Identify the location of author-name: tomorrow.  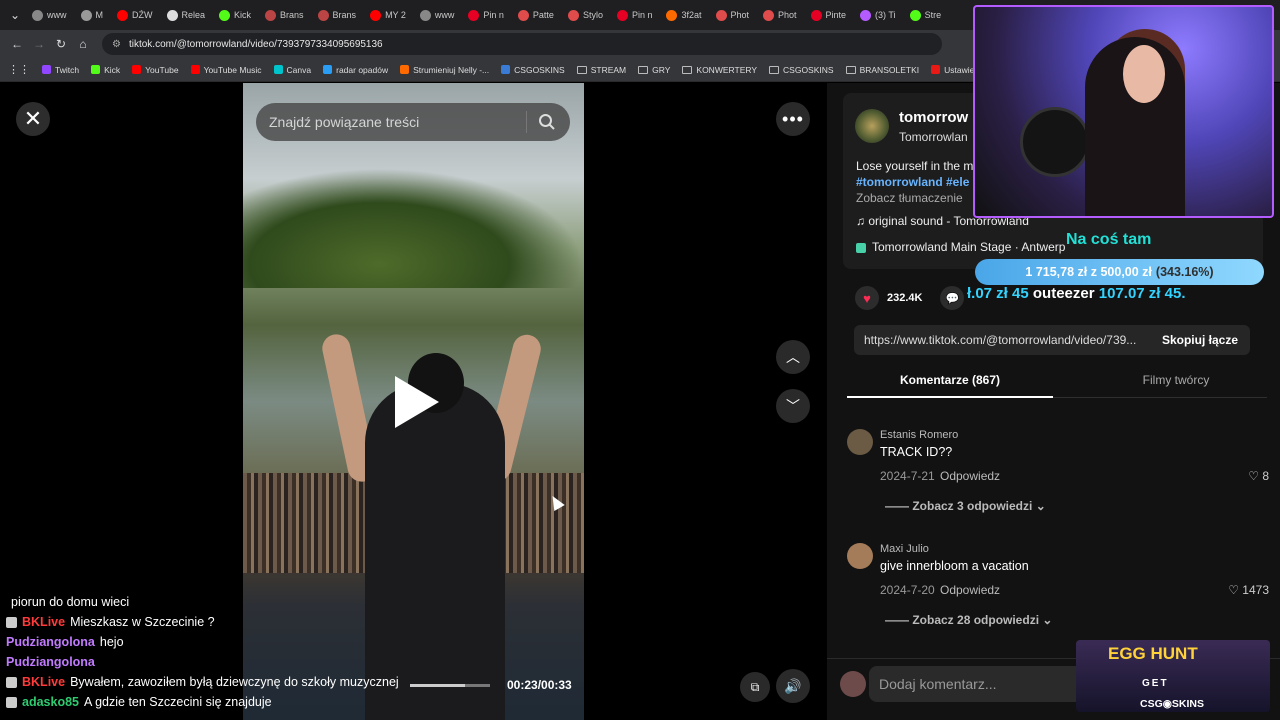
(933, 117).